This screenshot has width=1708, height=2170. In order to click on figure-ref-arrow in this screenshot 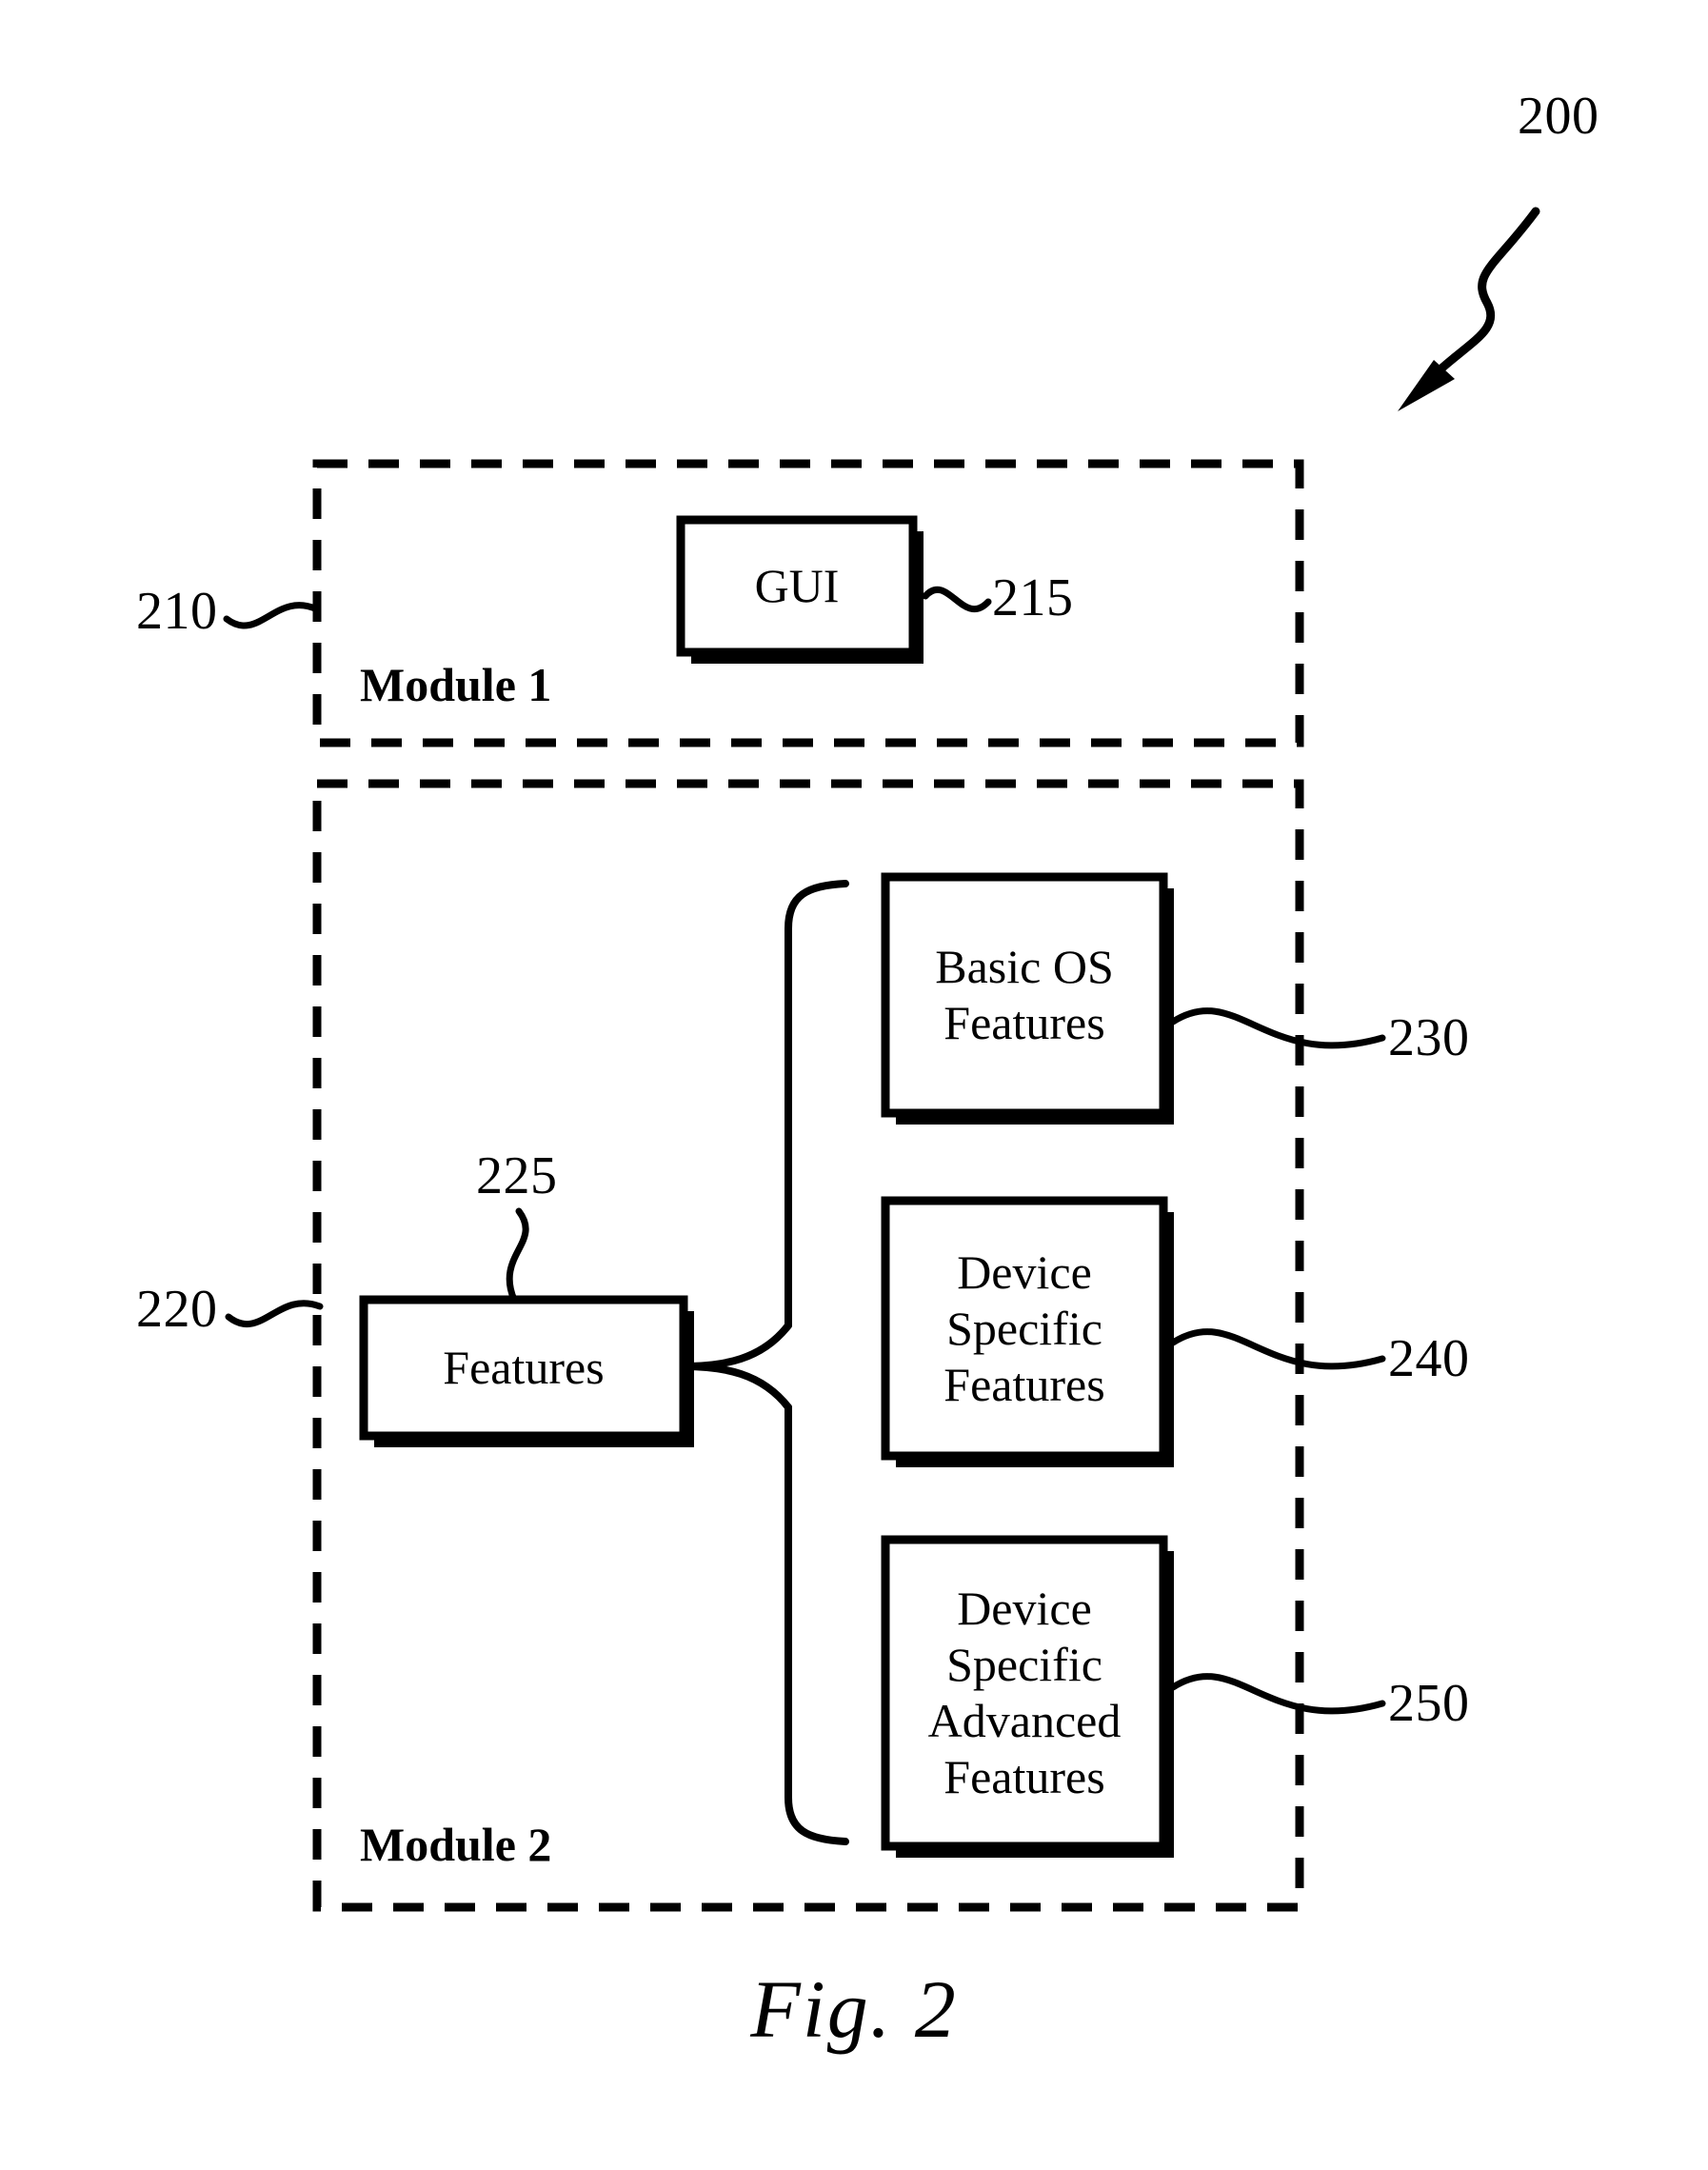, I will do `click(1469, 309)`.